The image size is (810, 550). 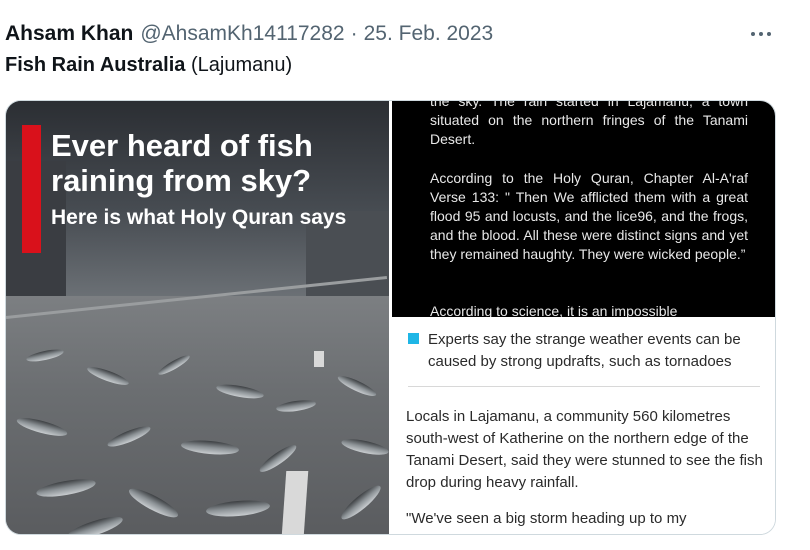 I want to click on more-options-button, so click(x=761, y=34).